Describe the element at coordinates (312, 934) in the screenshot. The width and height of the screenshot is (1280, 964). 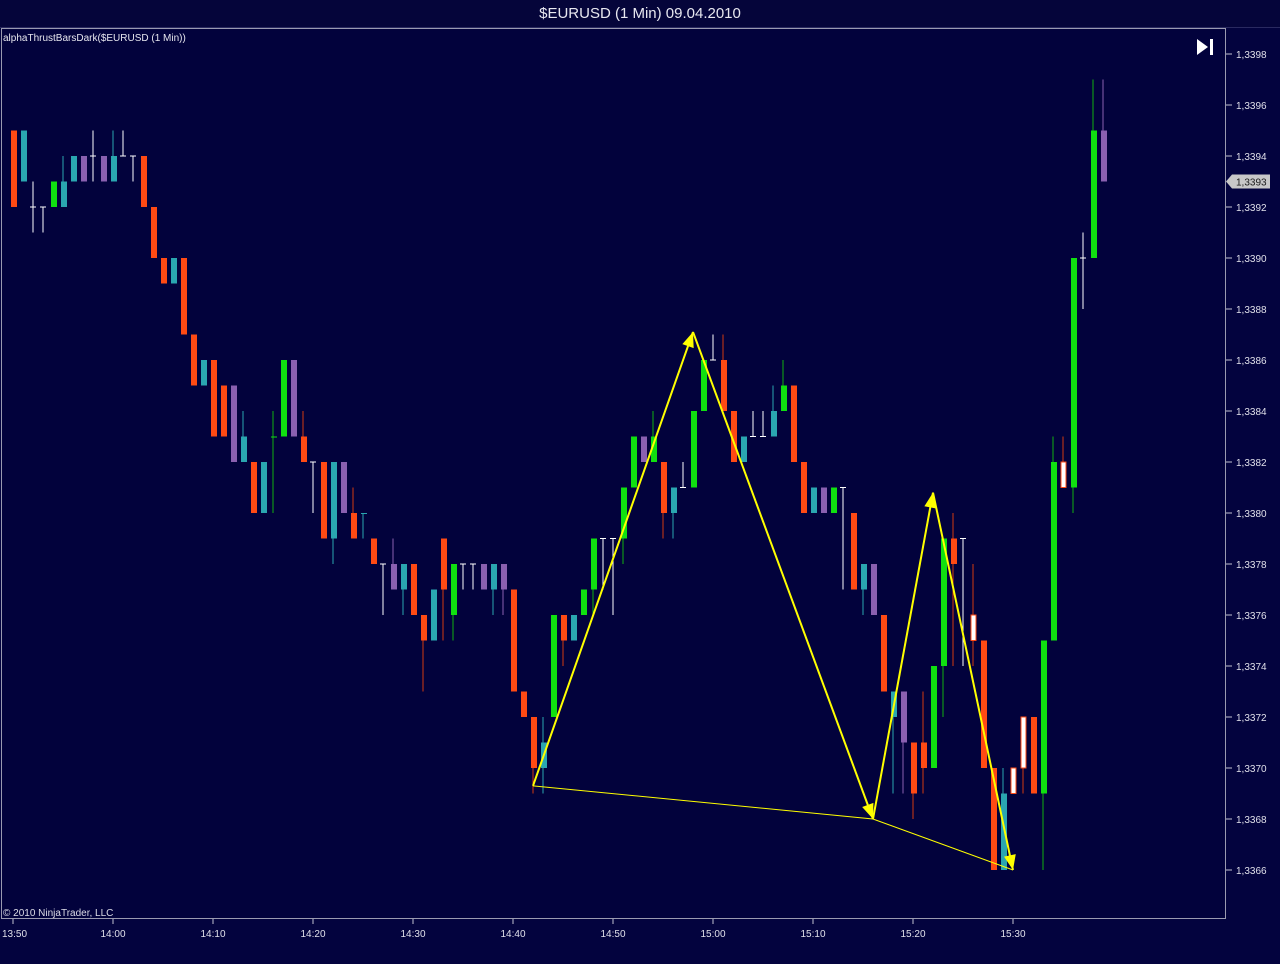
I see `x-tick-label: 14:20` at that location.